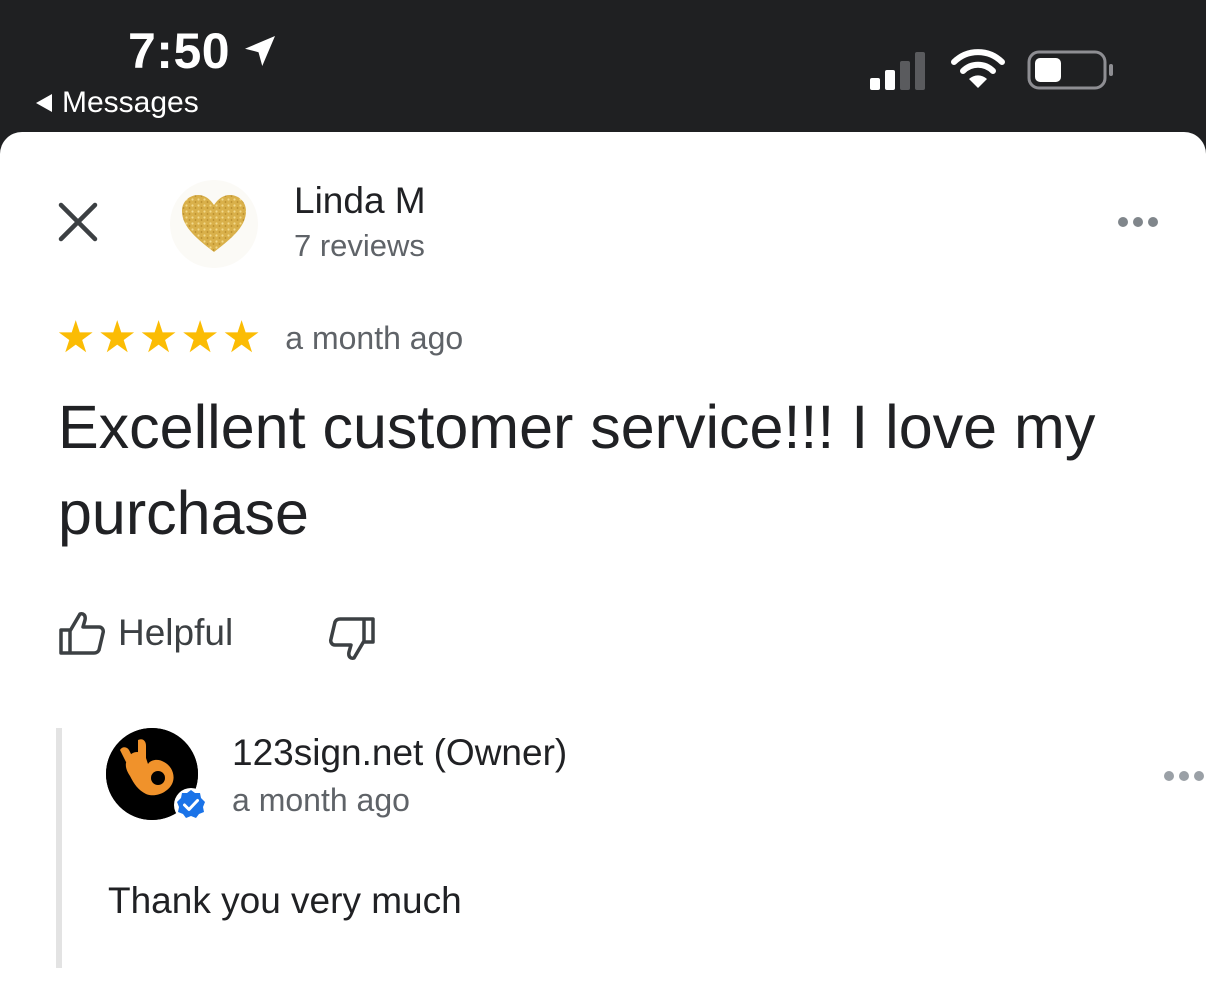 This screenshot has width=1206, height=1000. What do you see at coordinates (44, 103) in the screenshot?
I see `back-caret-icon` at bounding box center [44, 103].